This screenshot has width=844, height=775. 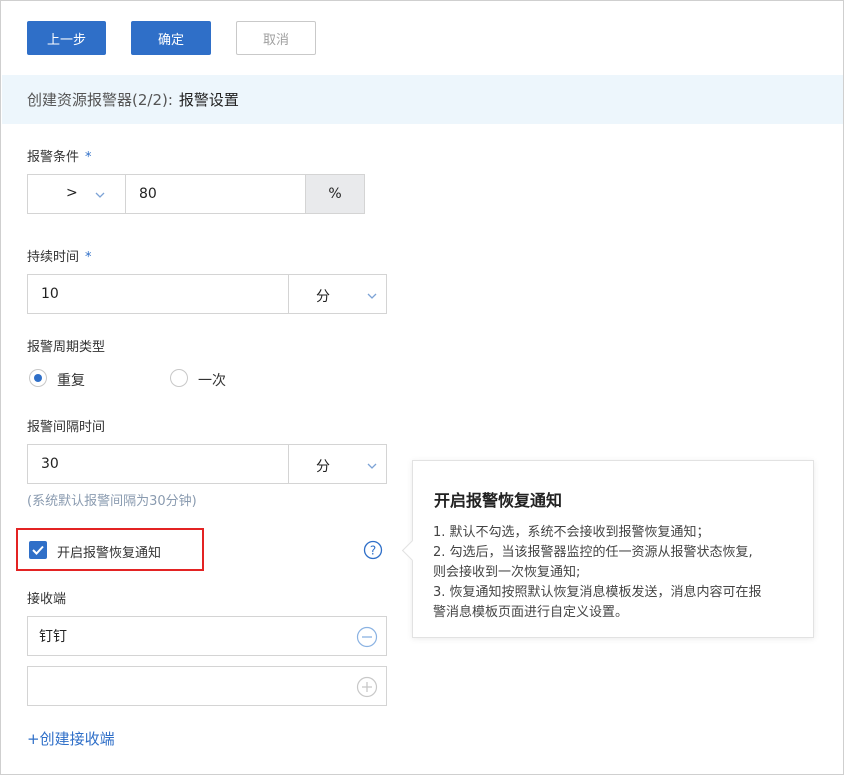 What do you see at coordinates (53, 257) in the screenshot?
I see `duration-label-text: 持续时间` at bounding box center [53, 257].